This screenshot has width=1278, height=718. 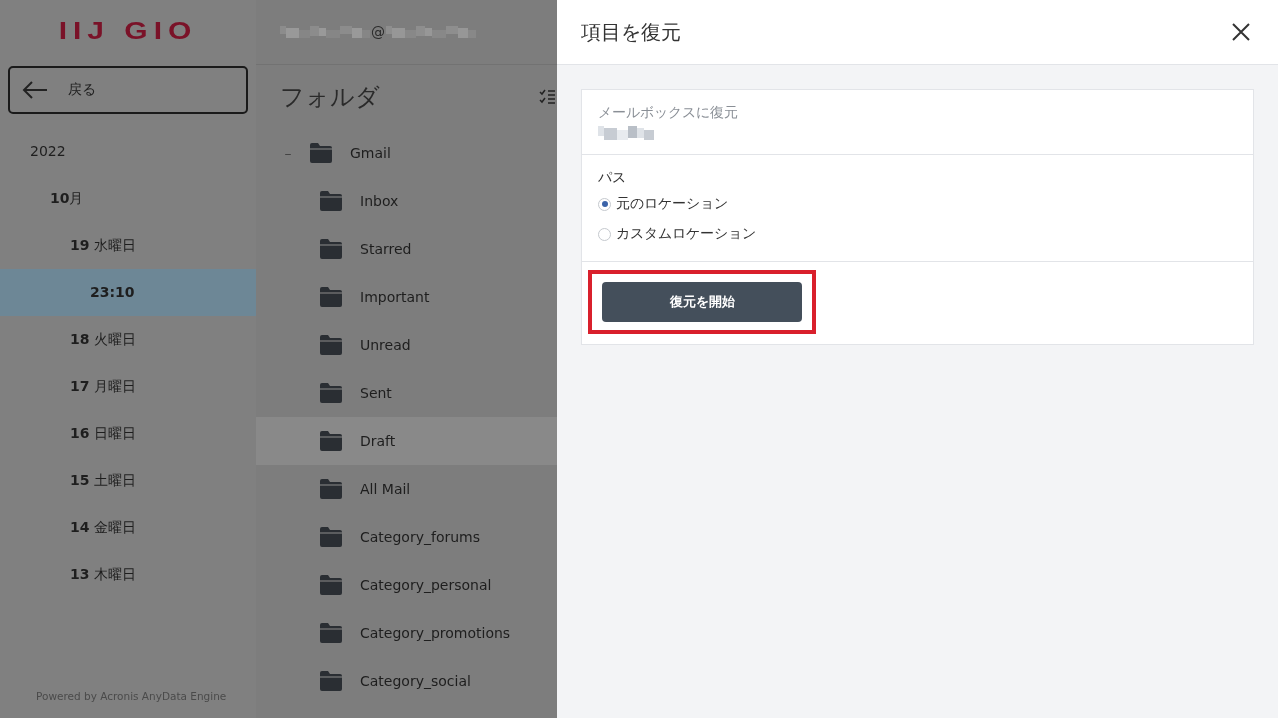 I want to click on date-item: 19 水曜日, so click(x=128, y=245).